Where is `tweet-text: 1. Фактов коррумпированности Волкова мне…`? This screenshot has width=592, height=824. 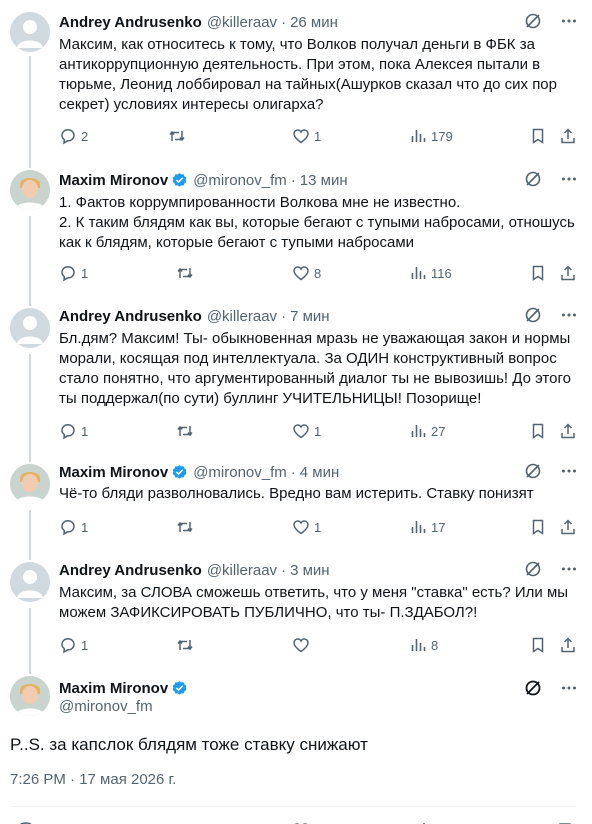
tweet-text: 1. Фактов коррумпированности Волкова мне… is located at coordinates (317, 222).